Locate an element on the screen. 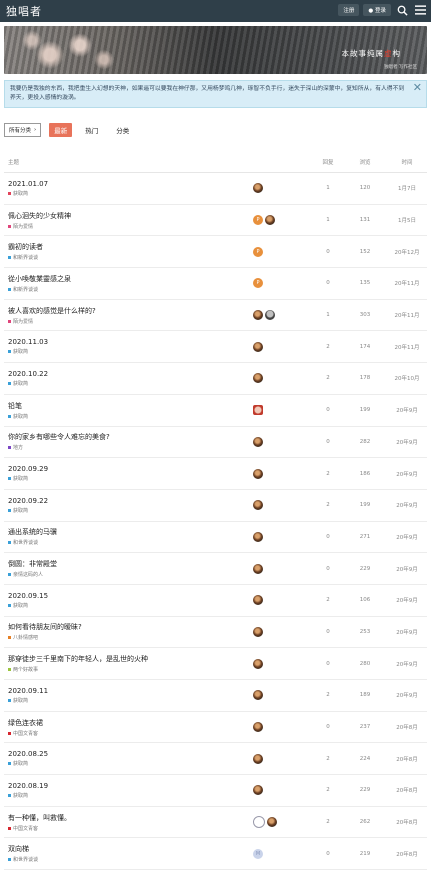 This screenshot has width=431, height=870. topic-title: 2020.11.03 is located at coordinates (130, 342).